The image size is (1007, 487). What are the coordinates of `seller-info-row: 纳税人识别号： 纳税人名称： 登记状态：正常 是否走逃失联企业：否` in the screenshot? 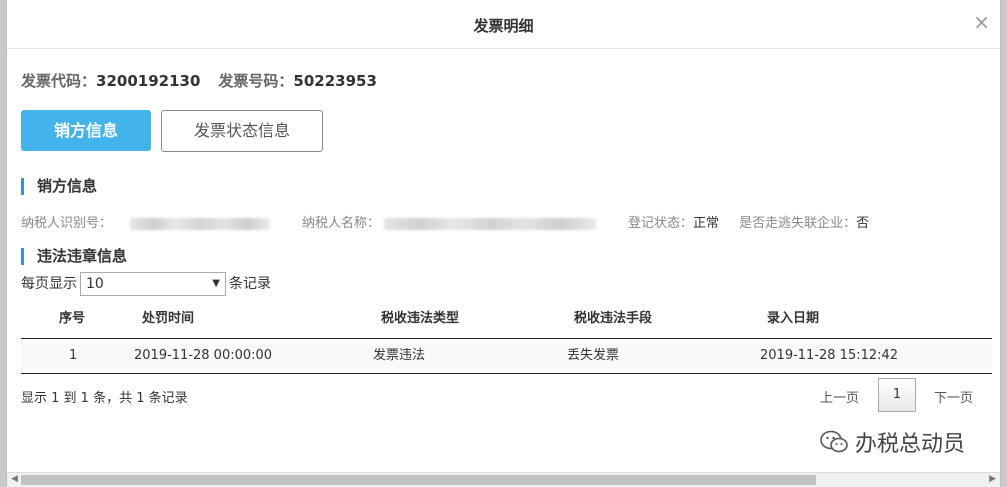 It's located at (445, 221).